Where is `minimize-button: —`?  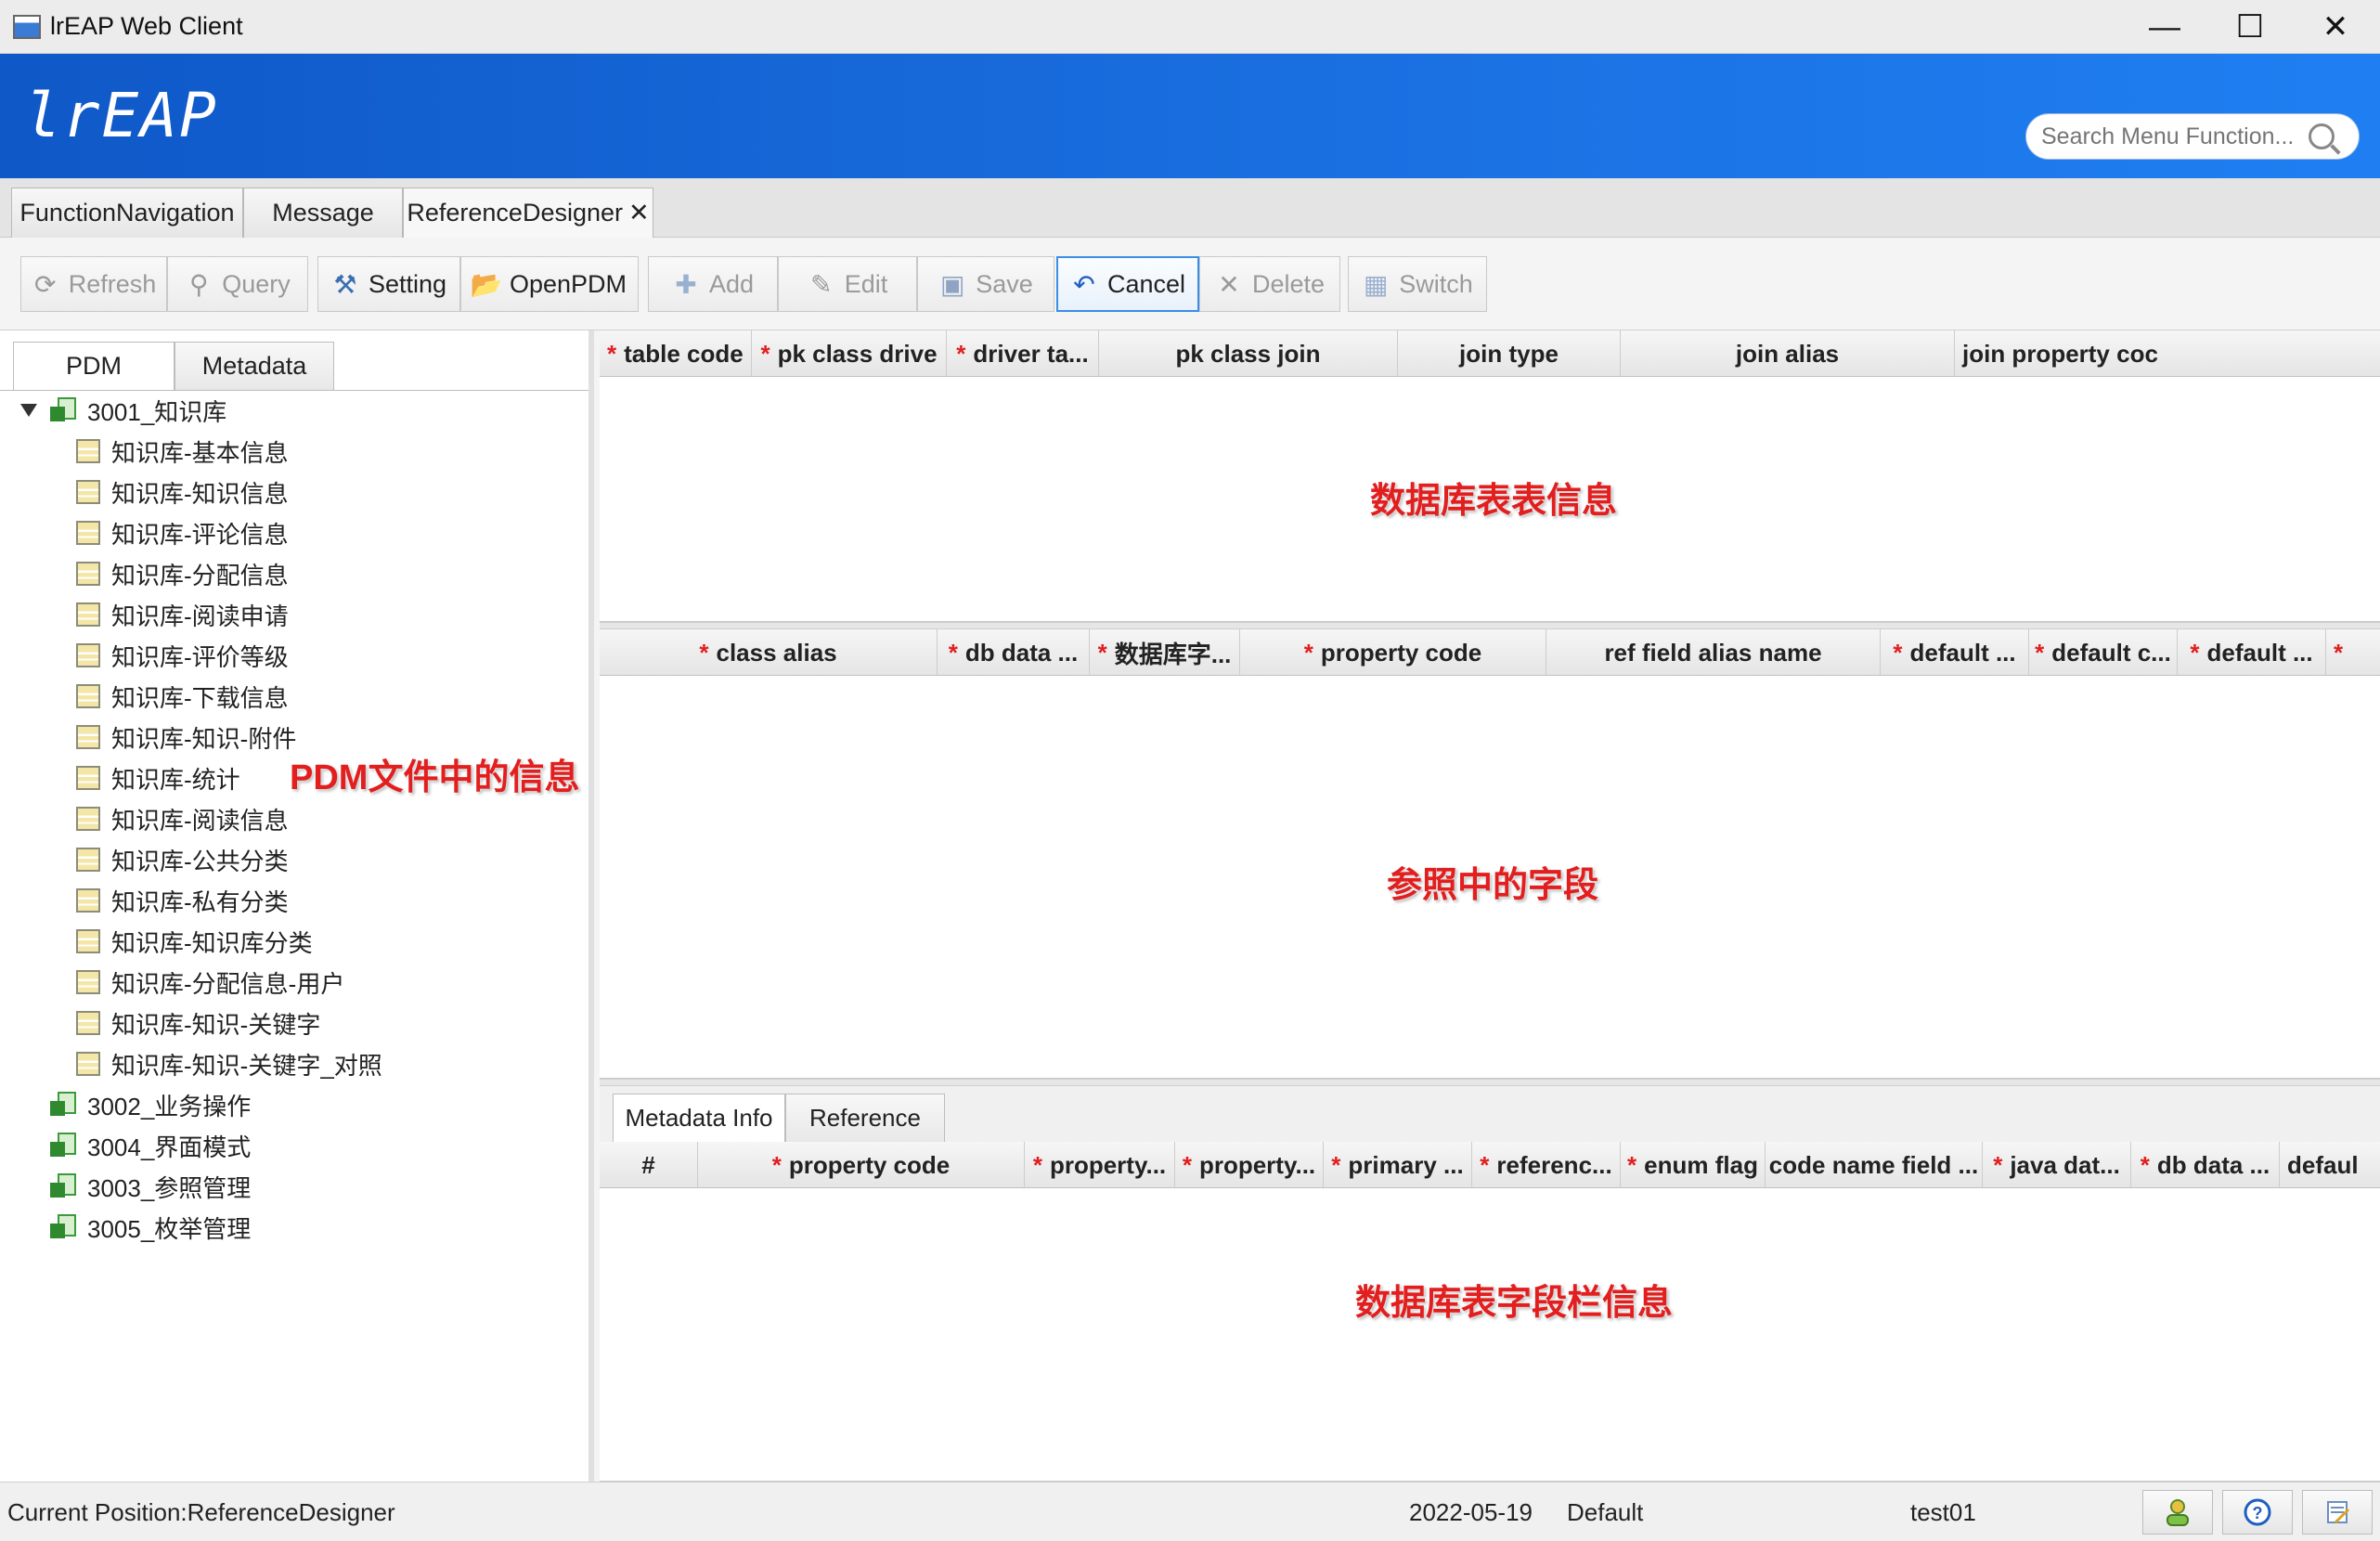
minimize-button: — is located at coordinates (2164, 27).